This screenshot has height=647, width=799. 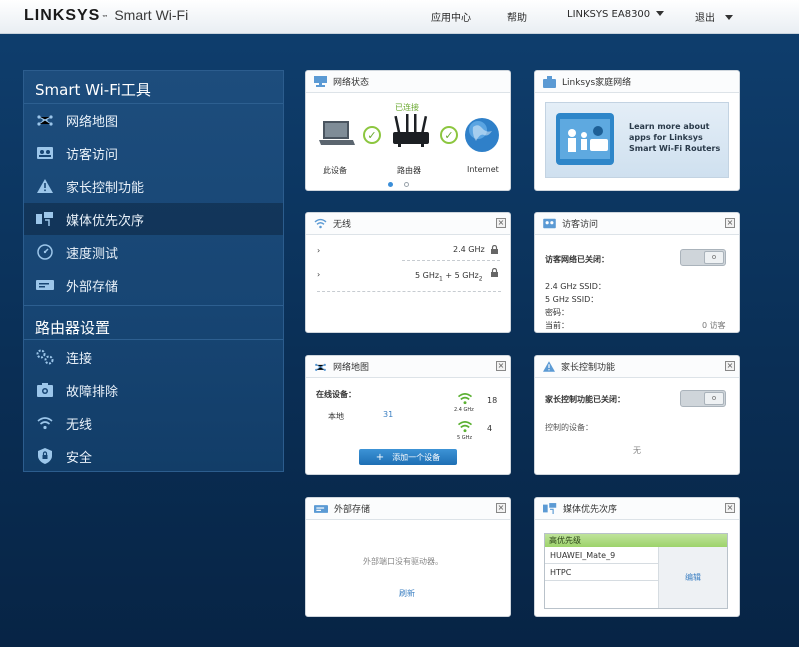 I want to click on laptop-icon, so click(x=337, y=133).